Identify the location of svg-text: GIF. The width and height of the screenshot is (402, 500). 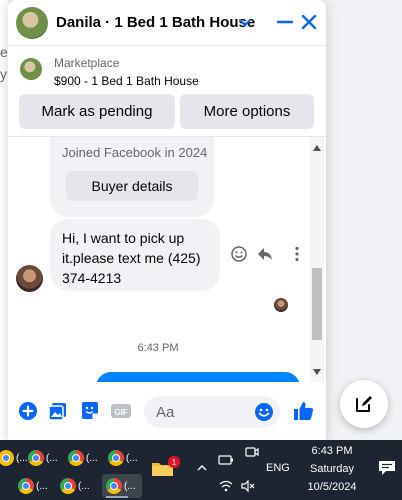
(120, 412).